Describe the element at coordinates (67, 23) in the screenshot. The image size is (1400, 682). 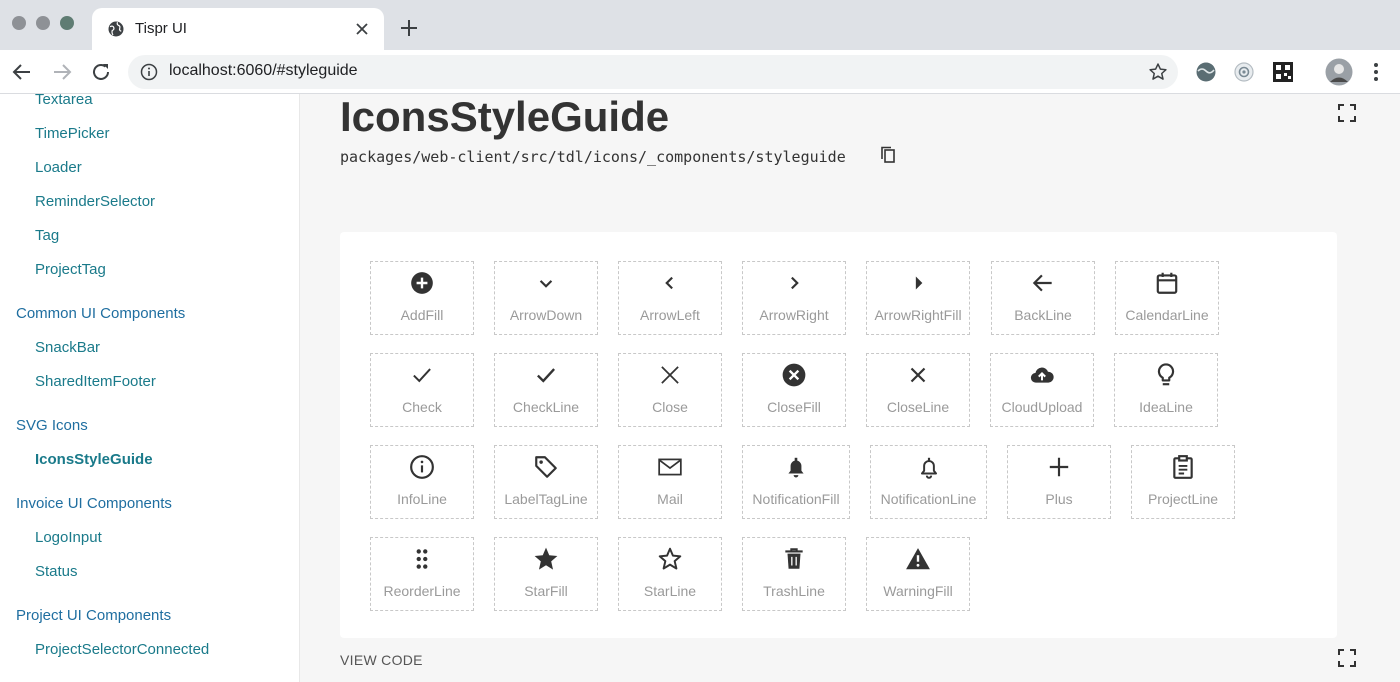
I see `window-zoom-control` at that location.